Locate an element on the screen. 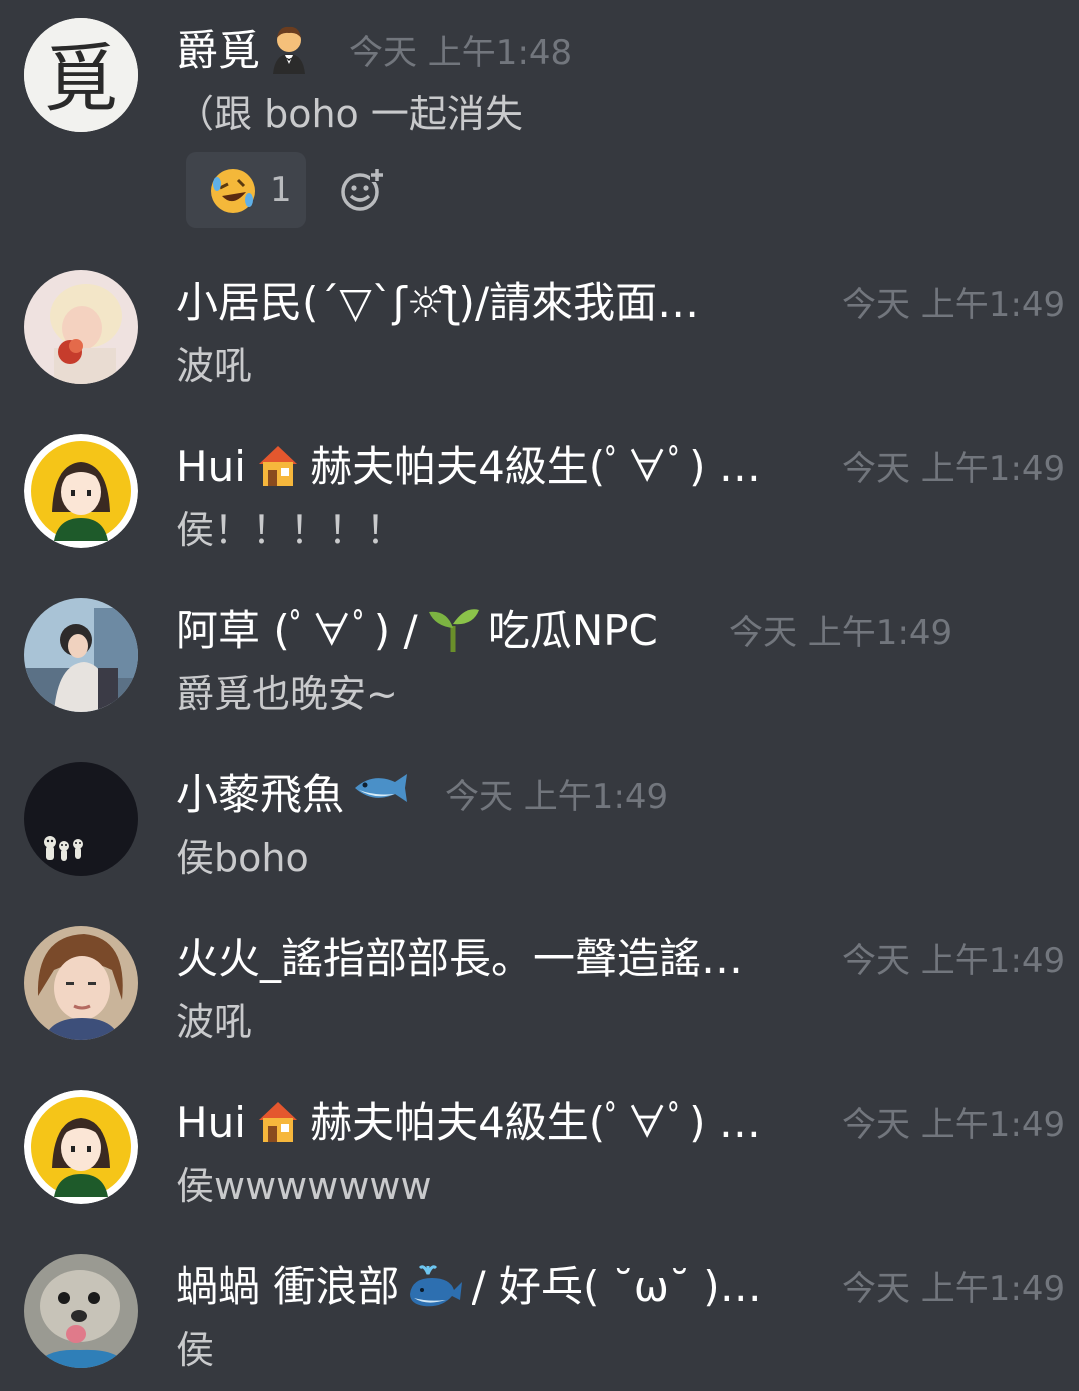 This screenshot has width=1079, height=1391. seedling-emoji is located at coordinates (453, 631).